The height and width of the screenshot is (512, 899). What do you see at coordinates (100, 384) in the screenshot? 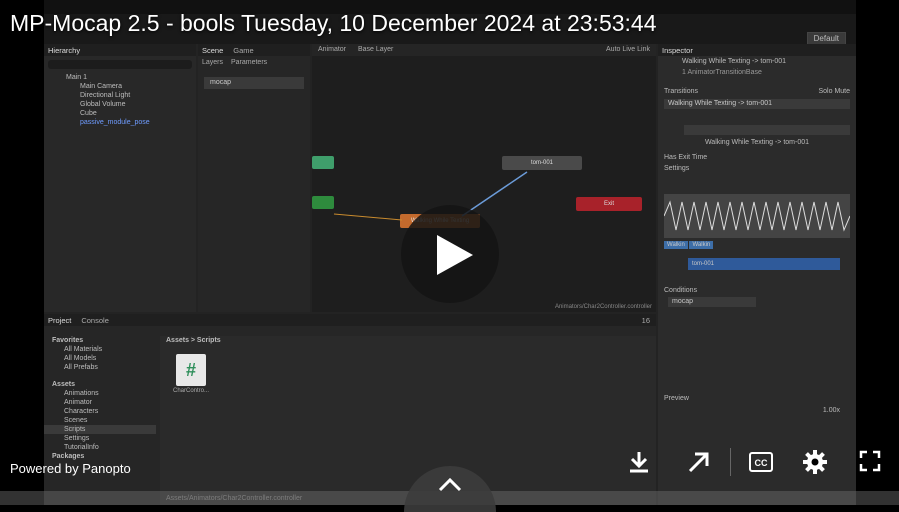
I see `assets-folder: Assets` at bounding box center [100, 384].